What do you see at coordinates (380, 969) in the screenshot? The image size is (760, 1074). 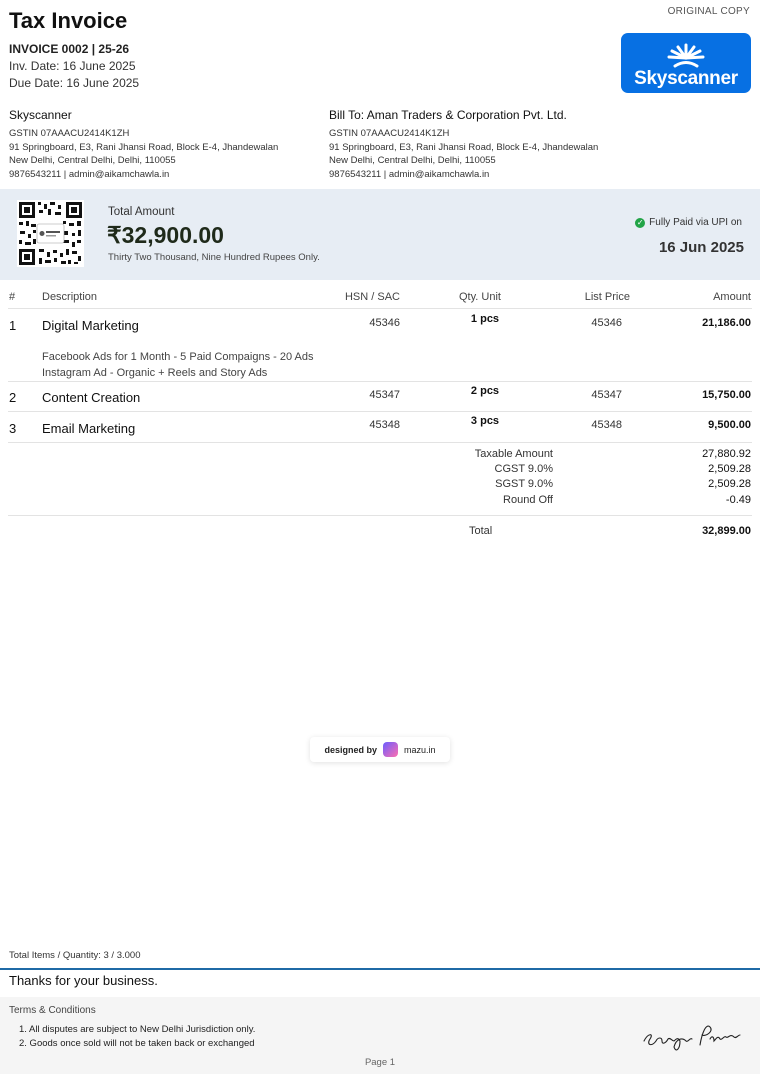 I see `footer-divider` at bounding box center [380, 969].